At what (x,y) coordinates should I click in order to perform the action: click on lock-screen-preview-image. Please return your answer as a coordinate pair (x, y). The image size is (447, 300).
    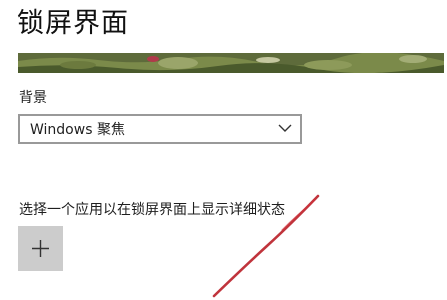
    Looking at the image, I should click on (231, 63).